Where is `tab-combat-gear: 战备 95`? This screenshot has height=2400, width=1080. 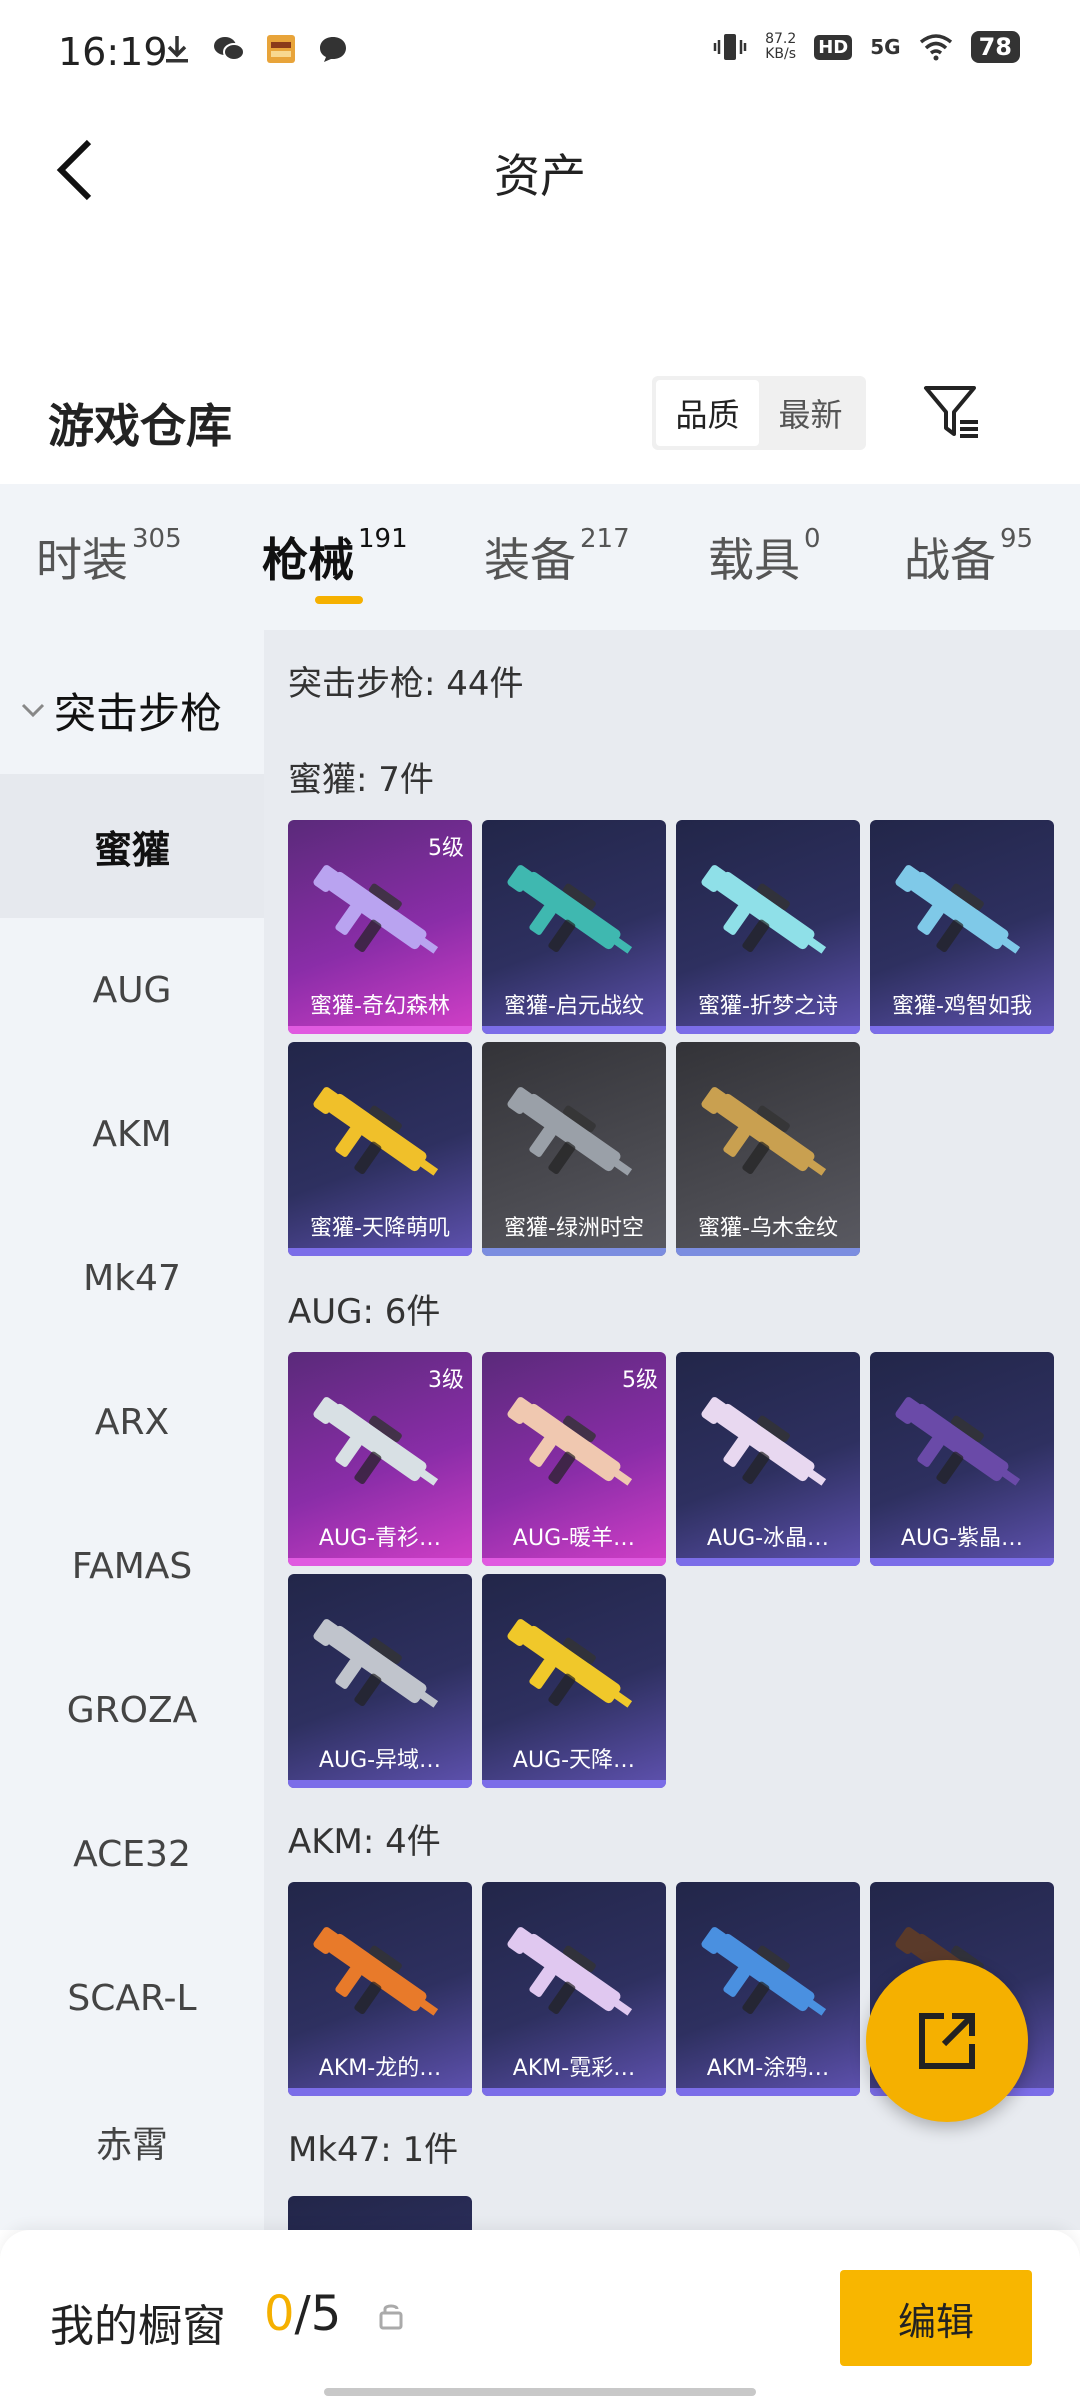 tab-combat-gear: 战备 95 is located at coordinates (968, 557).